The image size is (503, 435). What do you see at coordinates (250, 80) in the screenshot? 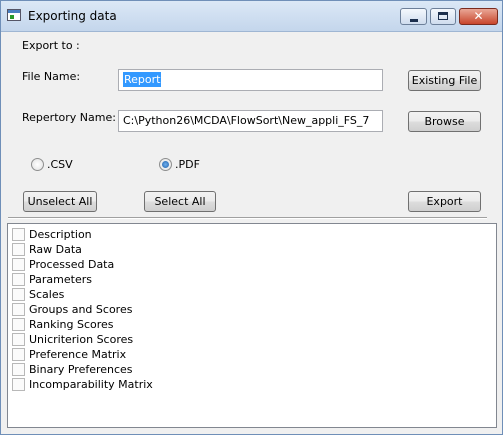
I see `file-name-input: Report` at bounding box center [250, 80].